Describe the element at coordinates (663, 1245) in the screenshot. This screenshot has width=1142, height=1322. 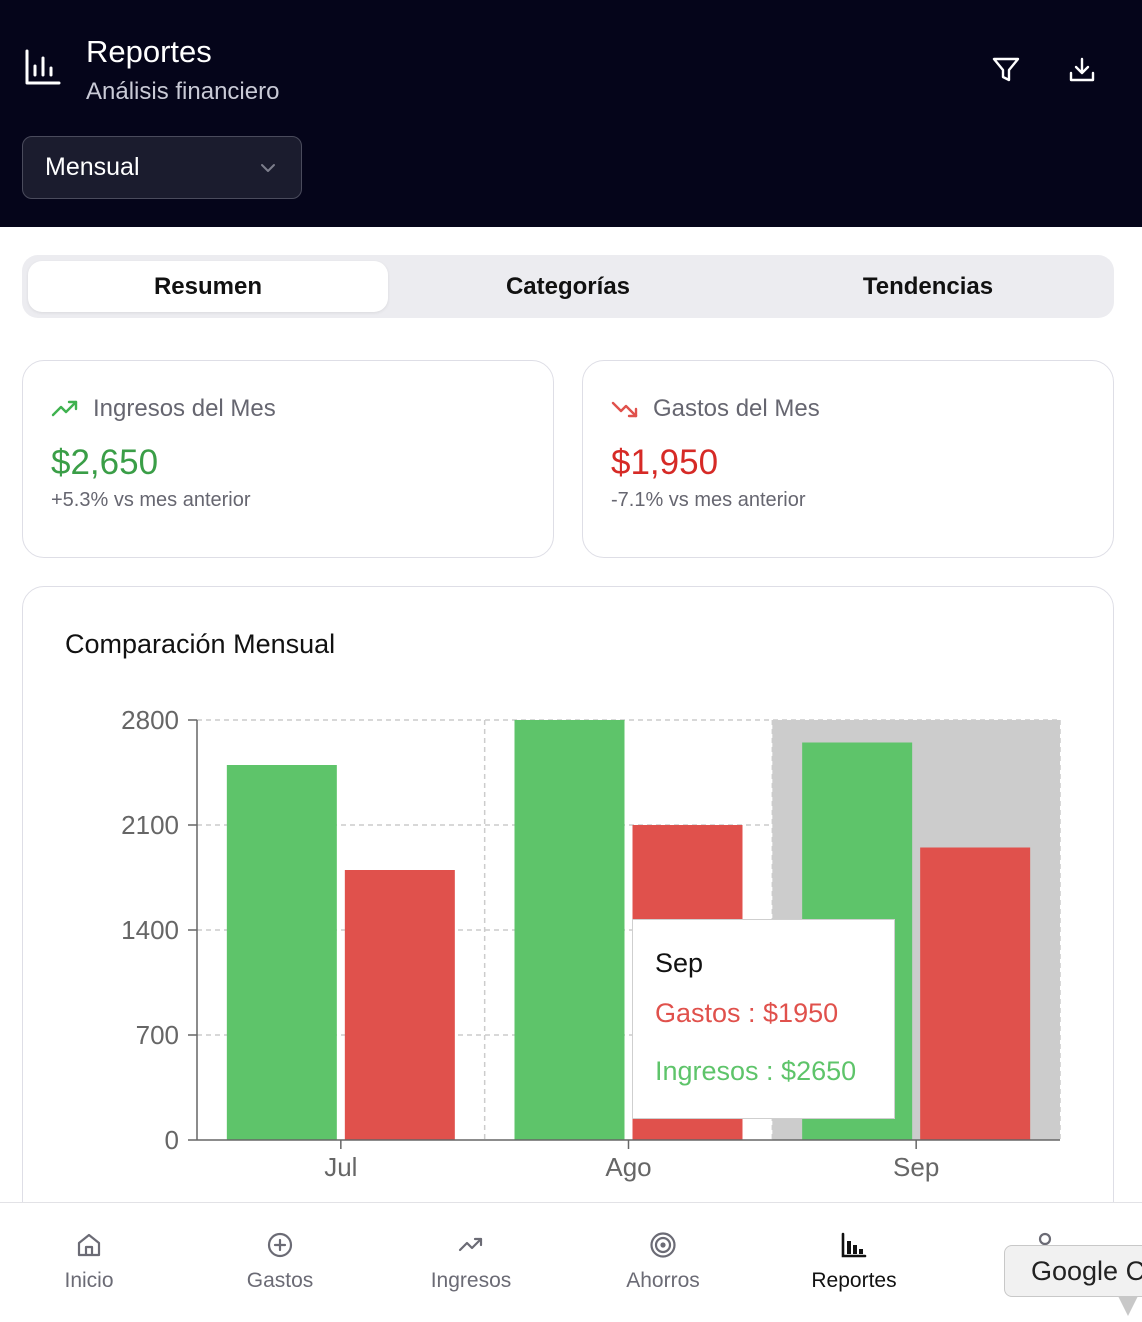
I see `target-icon` at that location.